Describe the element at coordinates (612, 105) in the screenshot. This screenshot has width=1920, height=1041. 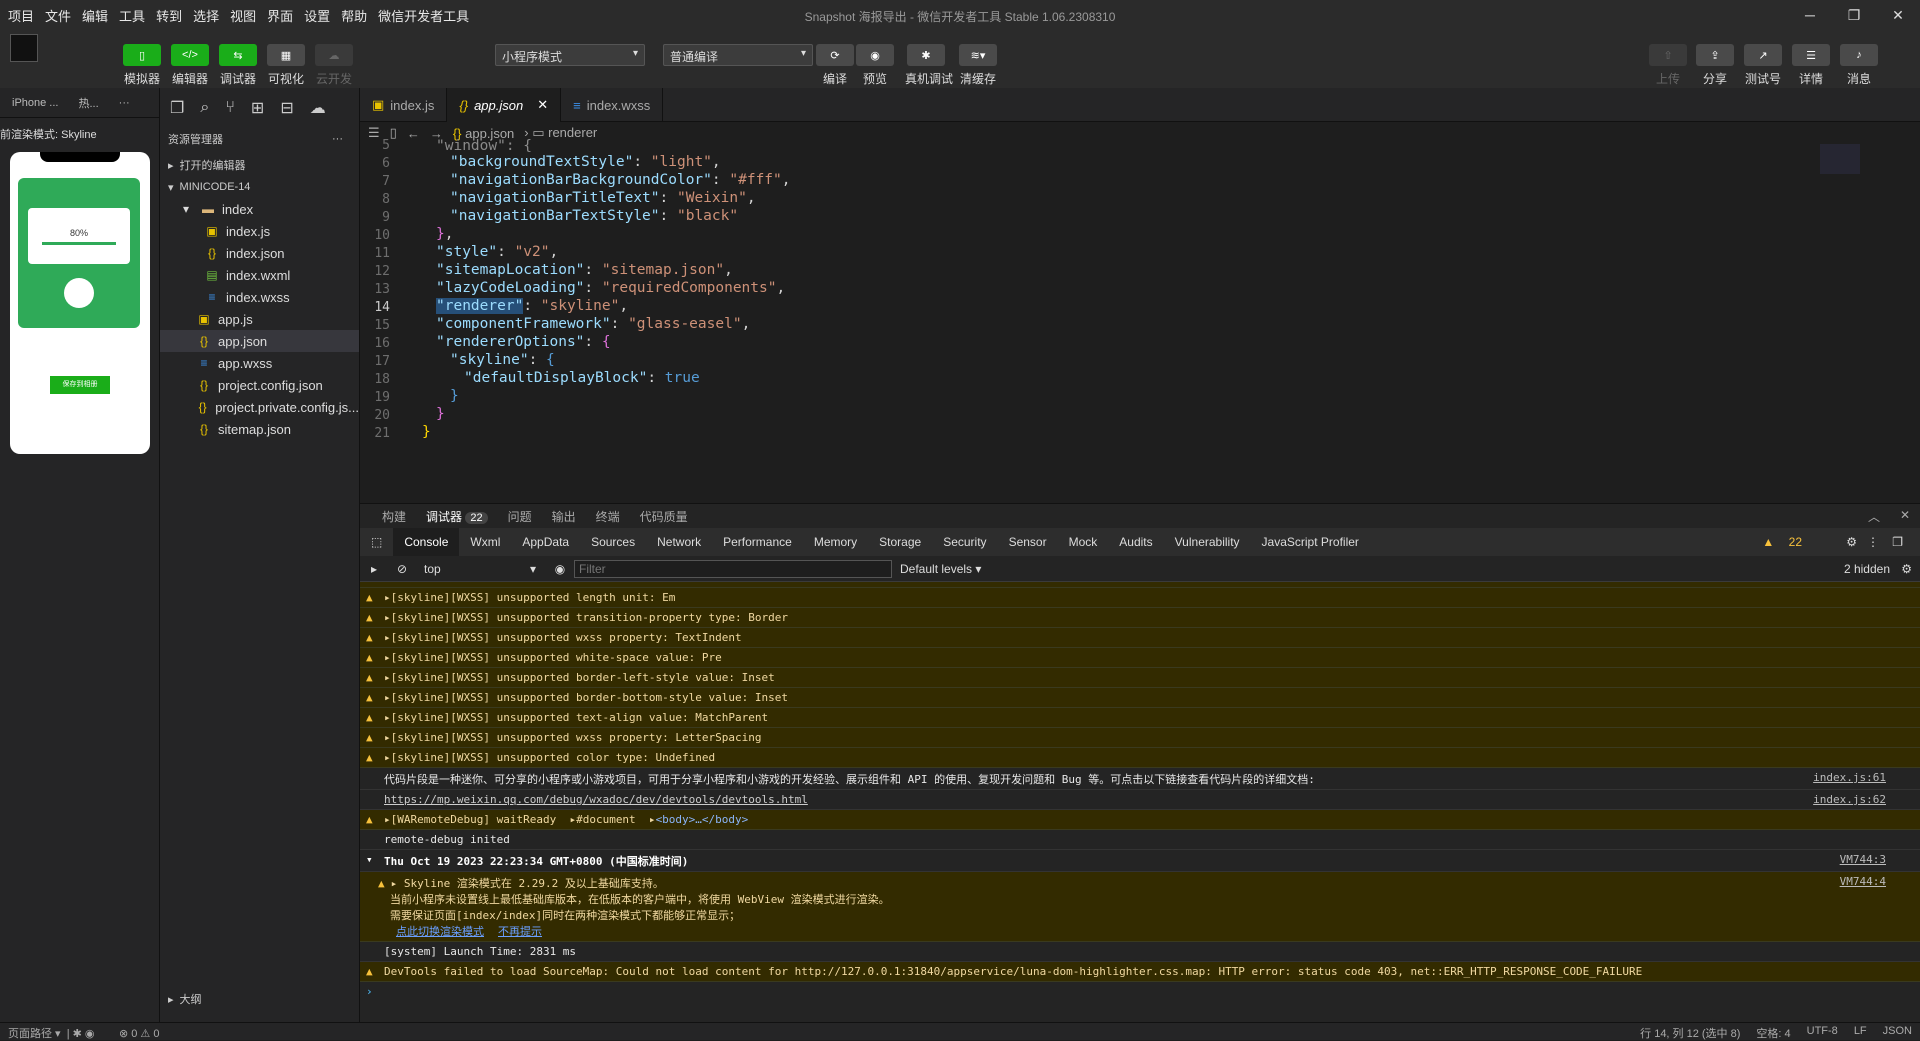
I see `tab-index-wxss: ≡ index.wxss` at that location.